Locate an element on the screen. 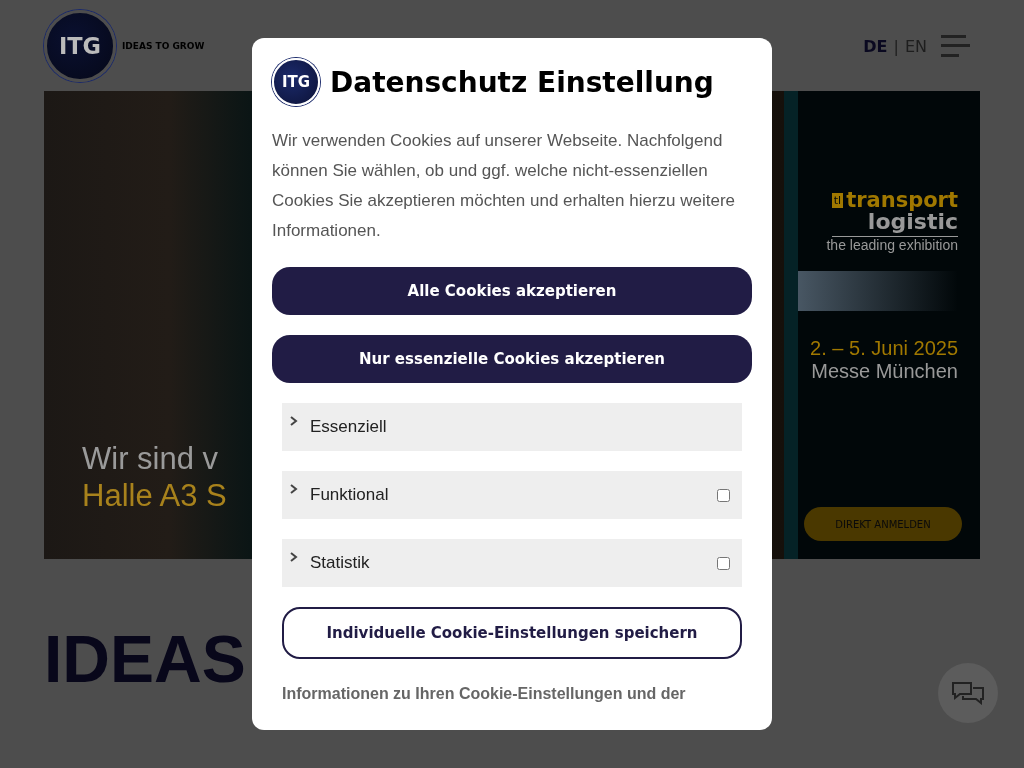 The height and width of the screenshot is (768, 1024). cookie-info-text: Informationen zu Ihren Cookie-Einstellungen und der is located at coordinates (484, 694).